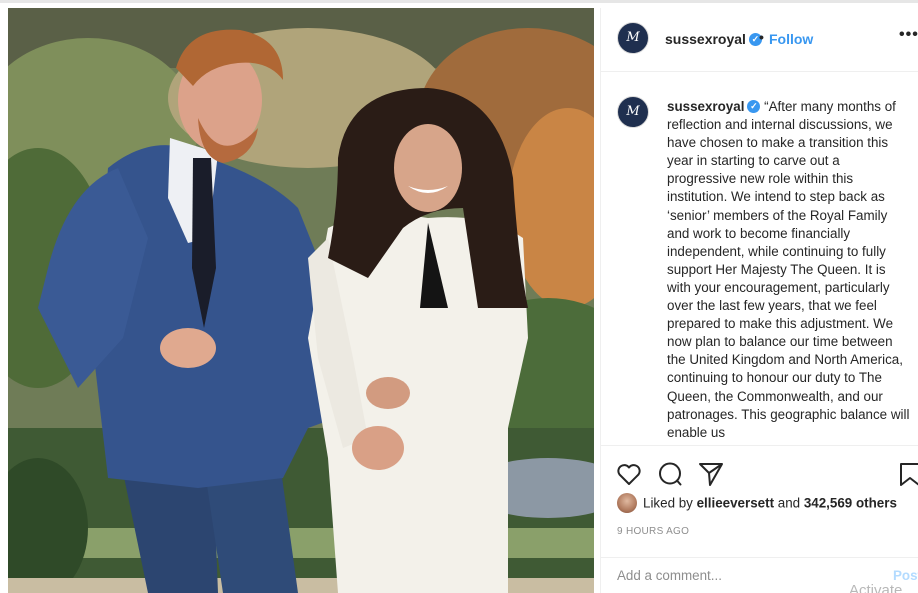  I want to click on follow-button: Follow, so click(791, 39).